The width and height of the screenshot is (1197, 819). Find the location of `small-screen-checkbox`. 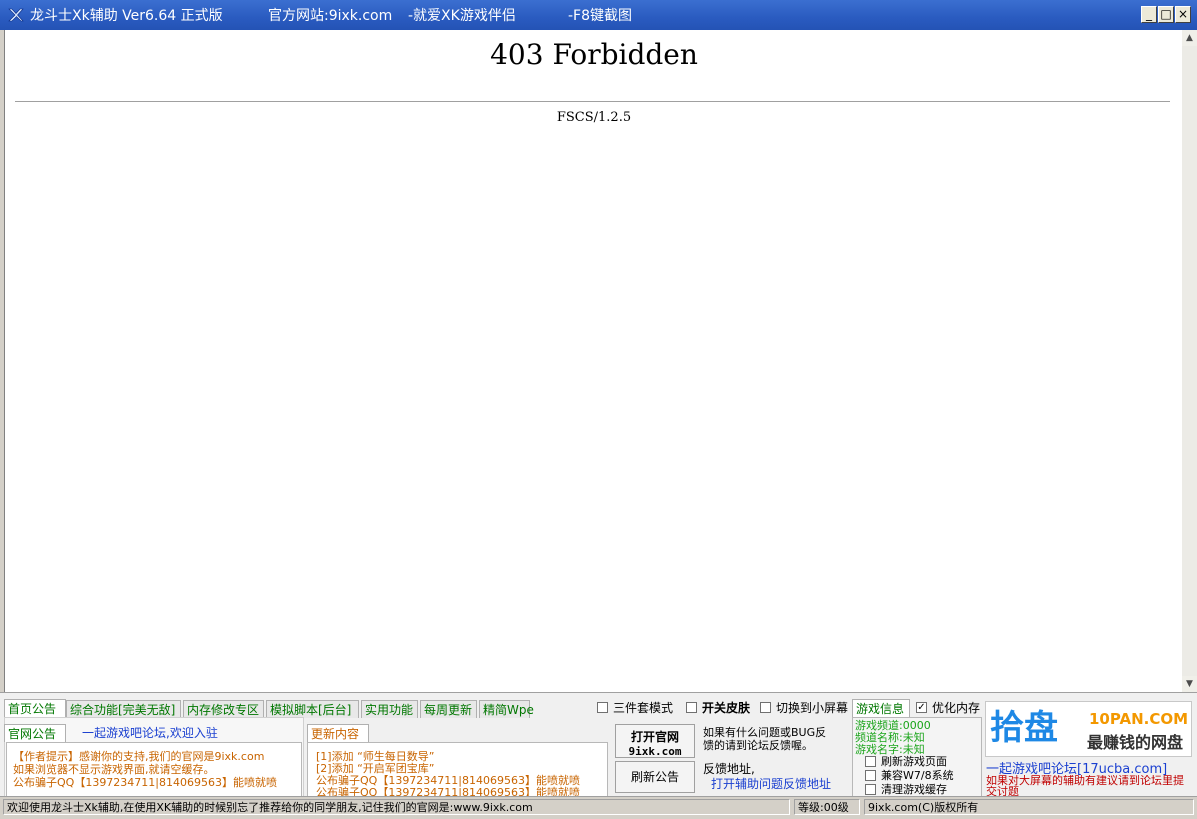

small-screen-checkbox is located at coordinates (765, 707).